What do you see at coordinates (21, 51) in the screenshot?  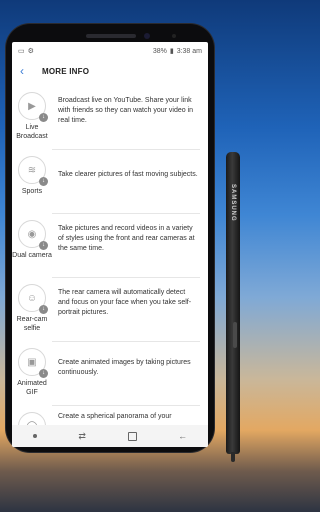 I see `gallery-notification-icon: ▭` at bounding box center [21, 51].